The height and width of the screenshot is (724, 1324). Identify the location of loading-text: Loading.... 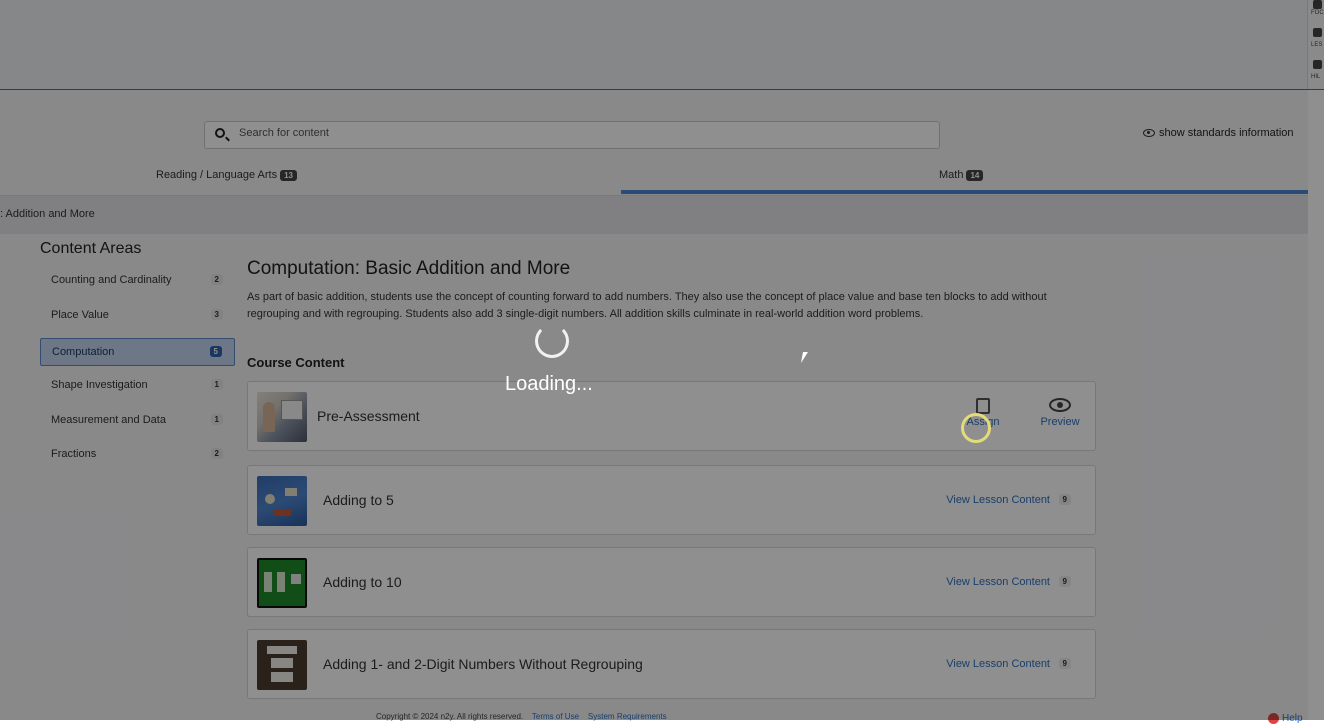
(549, 384).